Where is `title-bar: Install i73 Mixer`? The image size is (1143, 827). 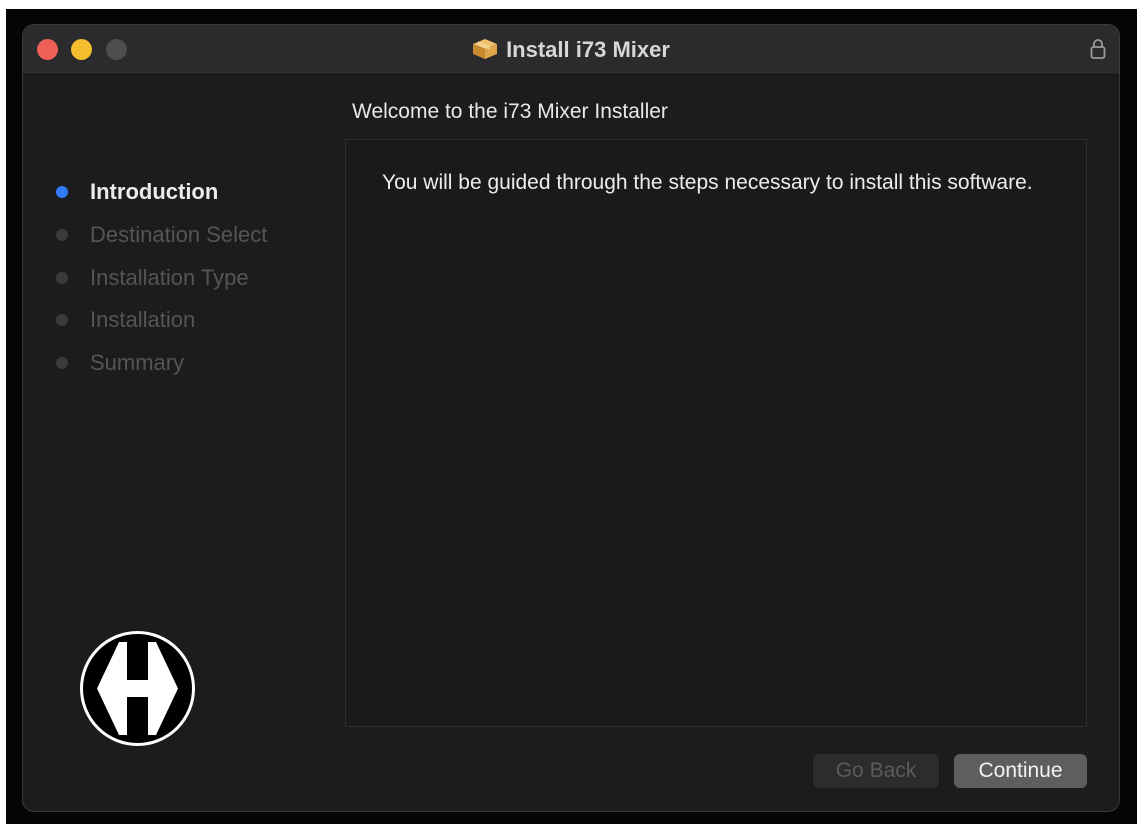
title-bar: Install i73 Mixer is located at coordinates (571, 50).